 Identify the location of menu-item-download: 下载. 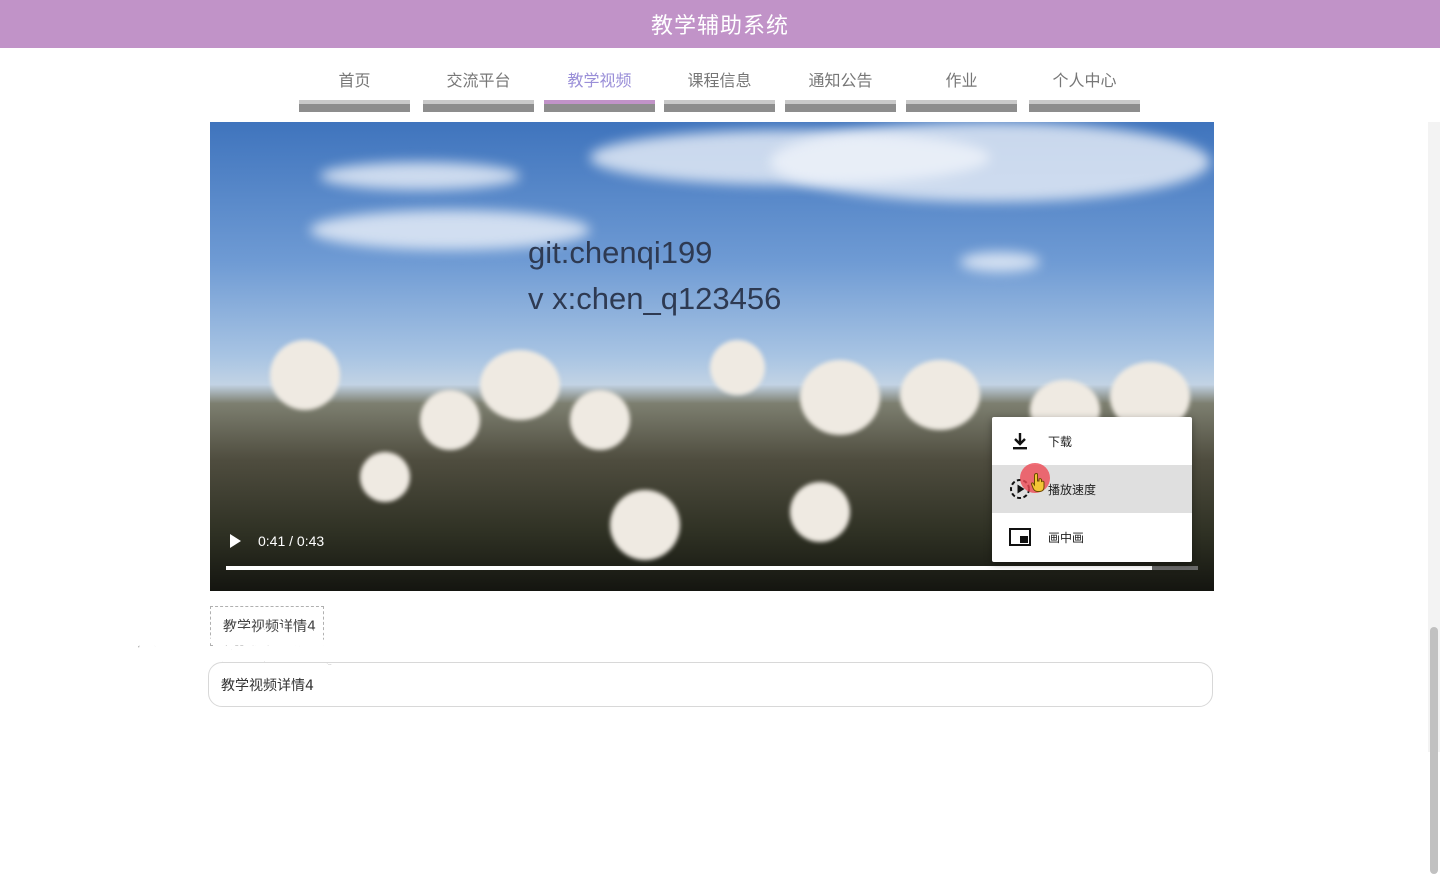
(1092, 441).